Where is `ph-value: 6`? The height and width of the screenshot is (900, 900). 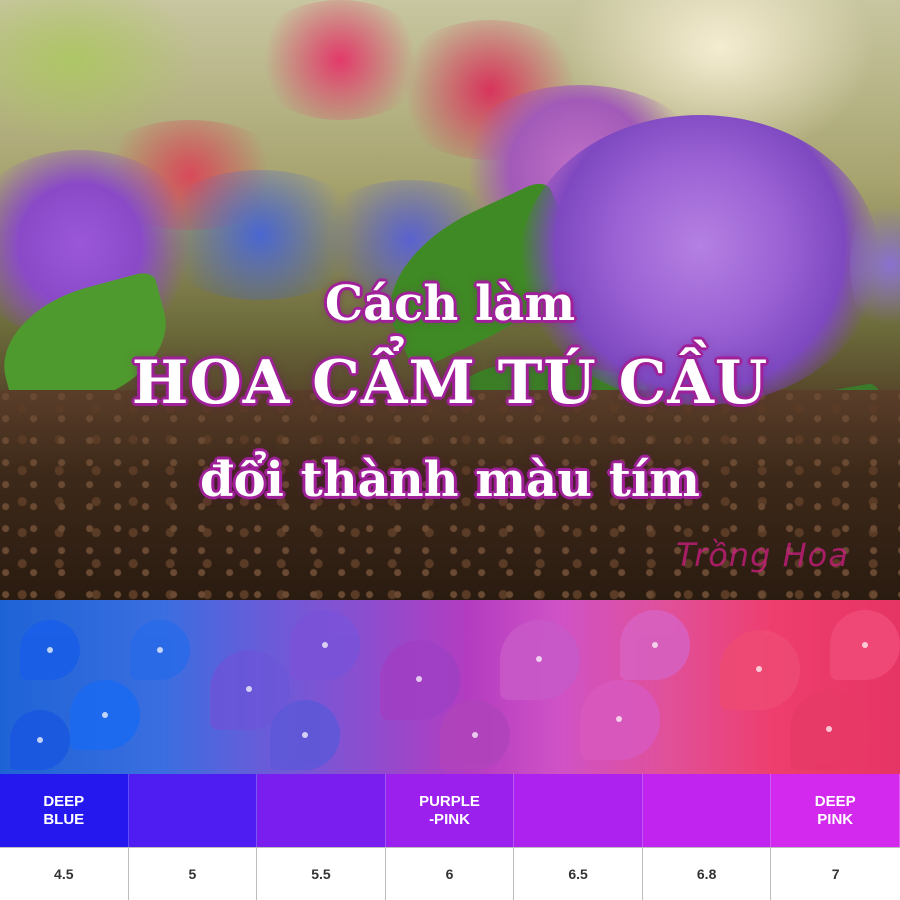 ph-value: 6 is located at coordinates (450, 873).